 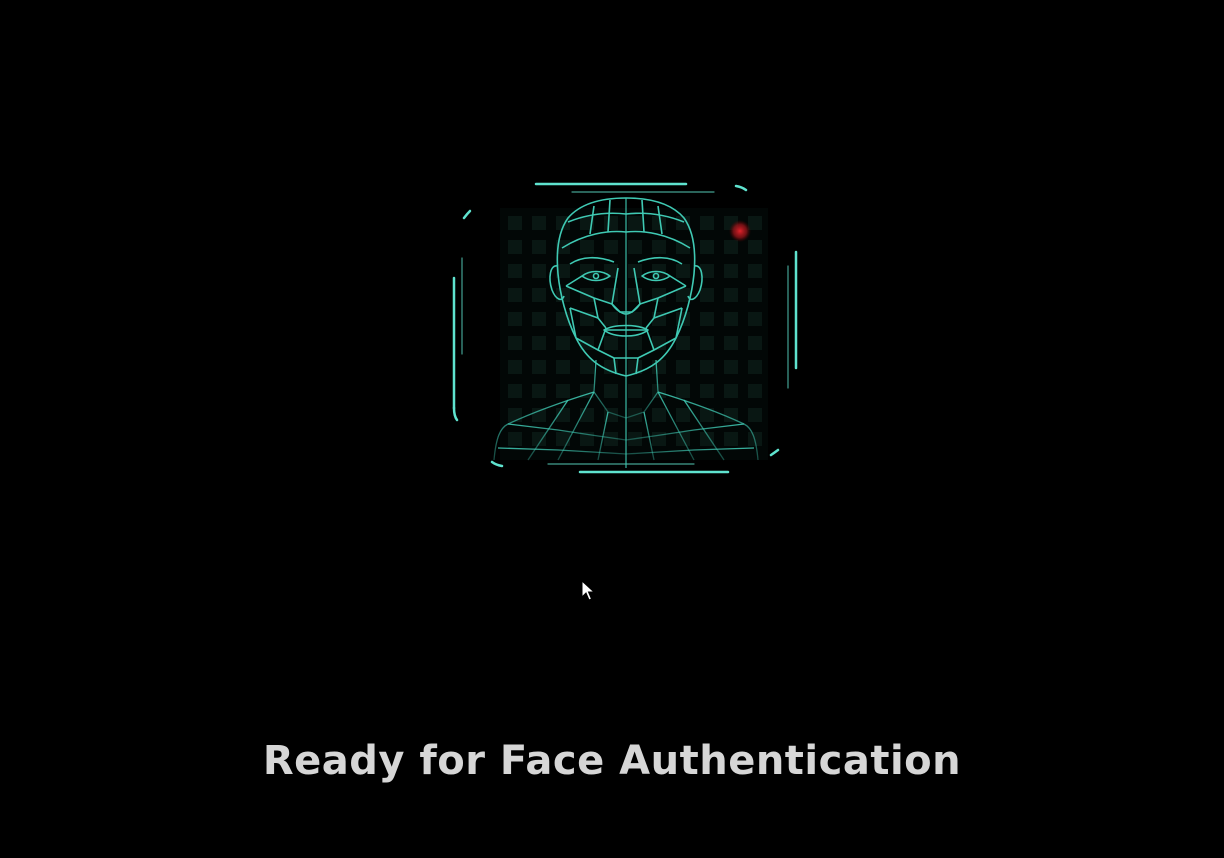 What do you see at coordinates (740, 231) in the screenshot?
I see `recording-indicator` at bounding box center [740, 231].